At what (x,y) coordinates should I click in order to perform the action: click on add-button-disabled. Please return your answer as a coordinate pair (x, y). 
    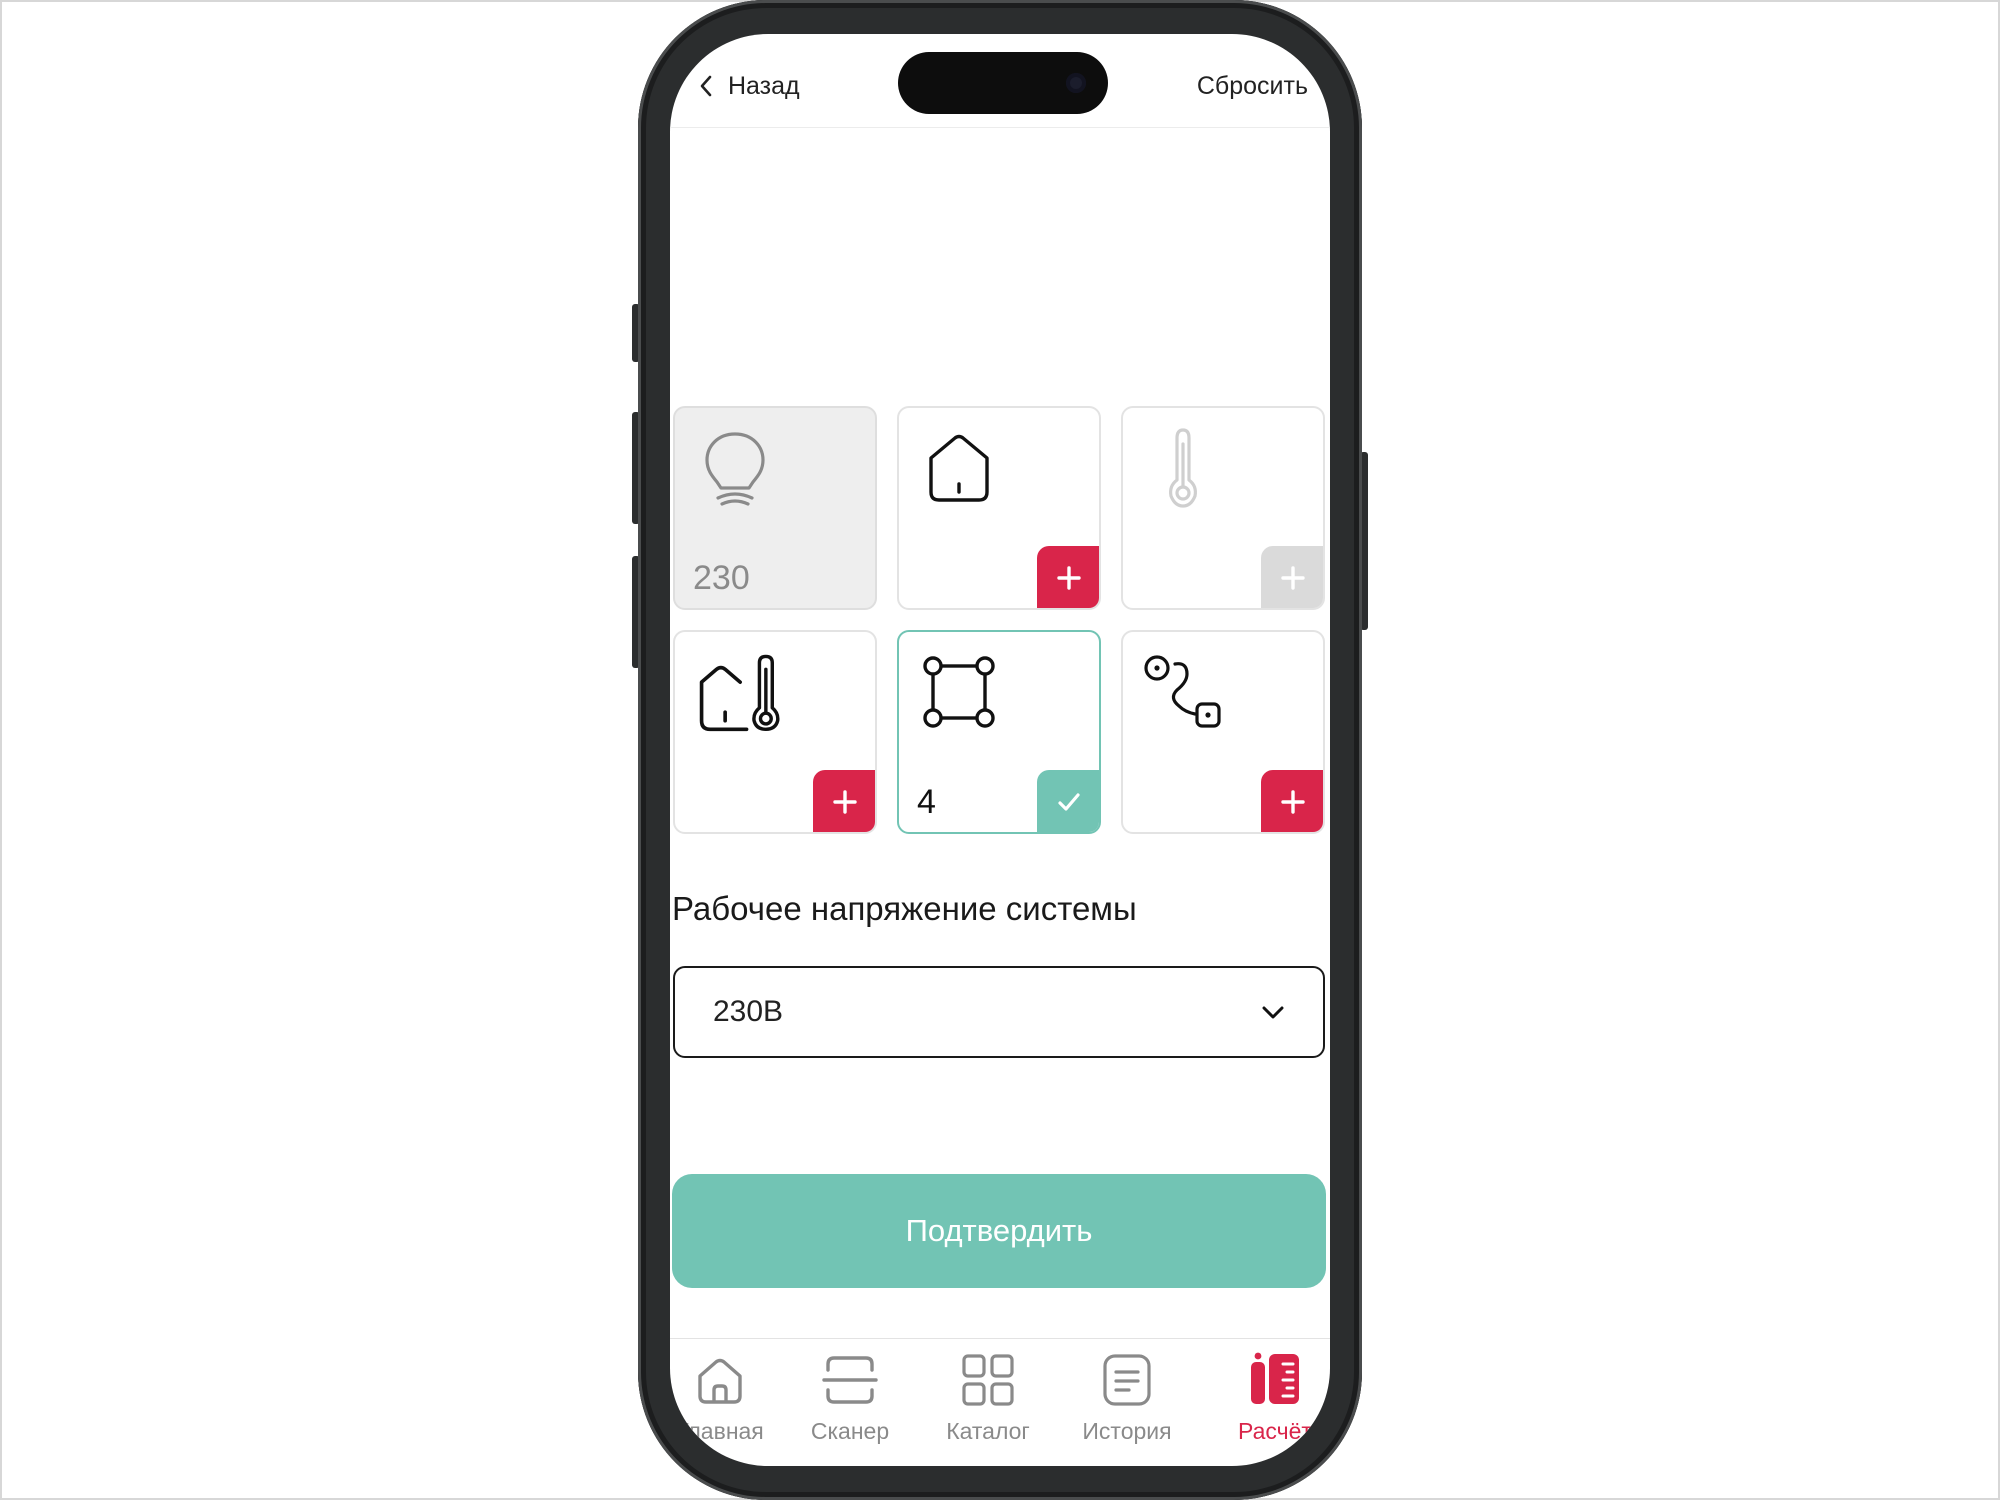
    Looking at the image, I should click on (1292, 577).